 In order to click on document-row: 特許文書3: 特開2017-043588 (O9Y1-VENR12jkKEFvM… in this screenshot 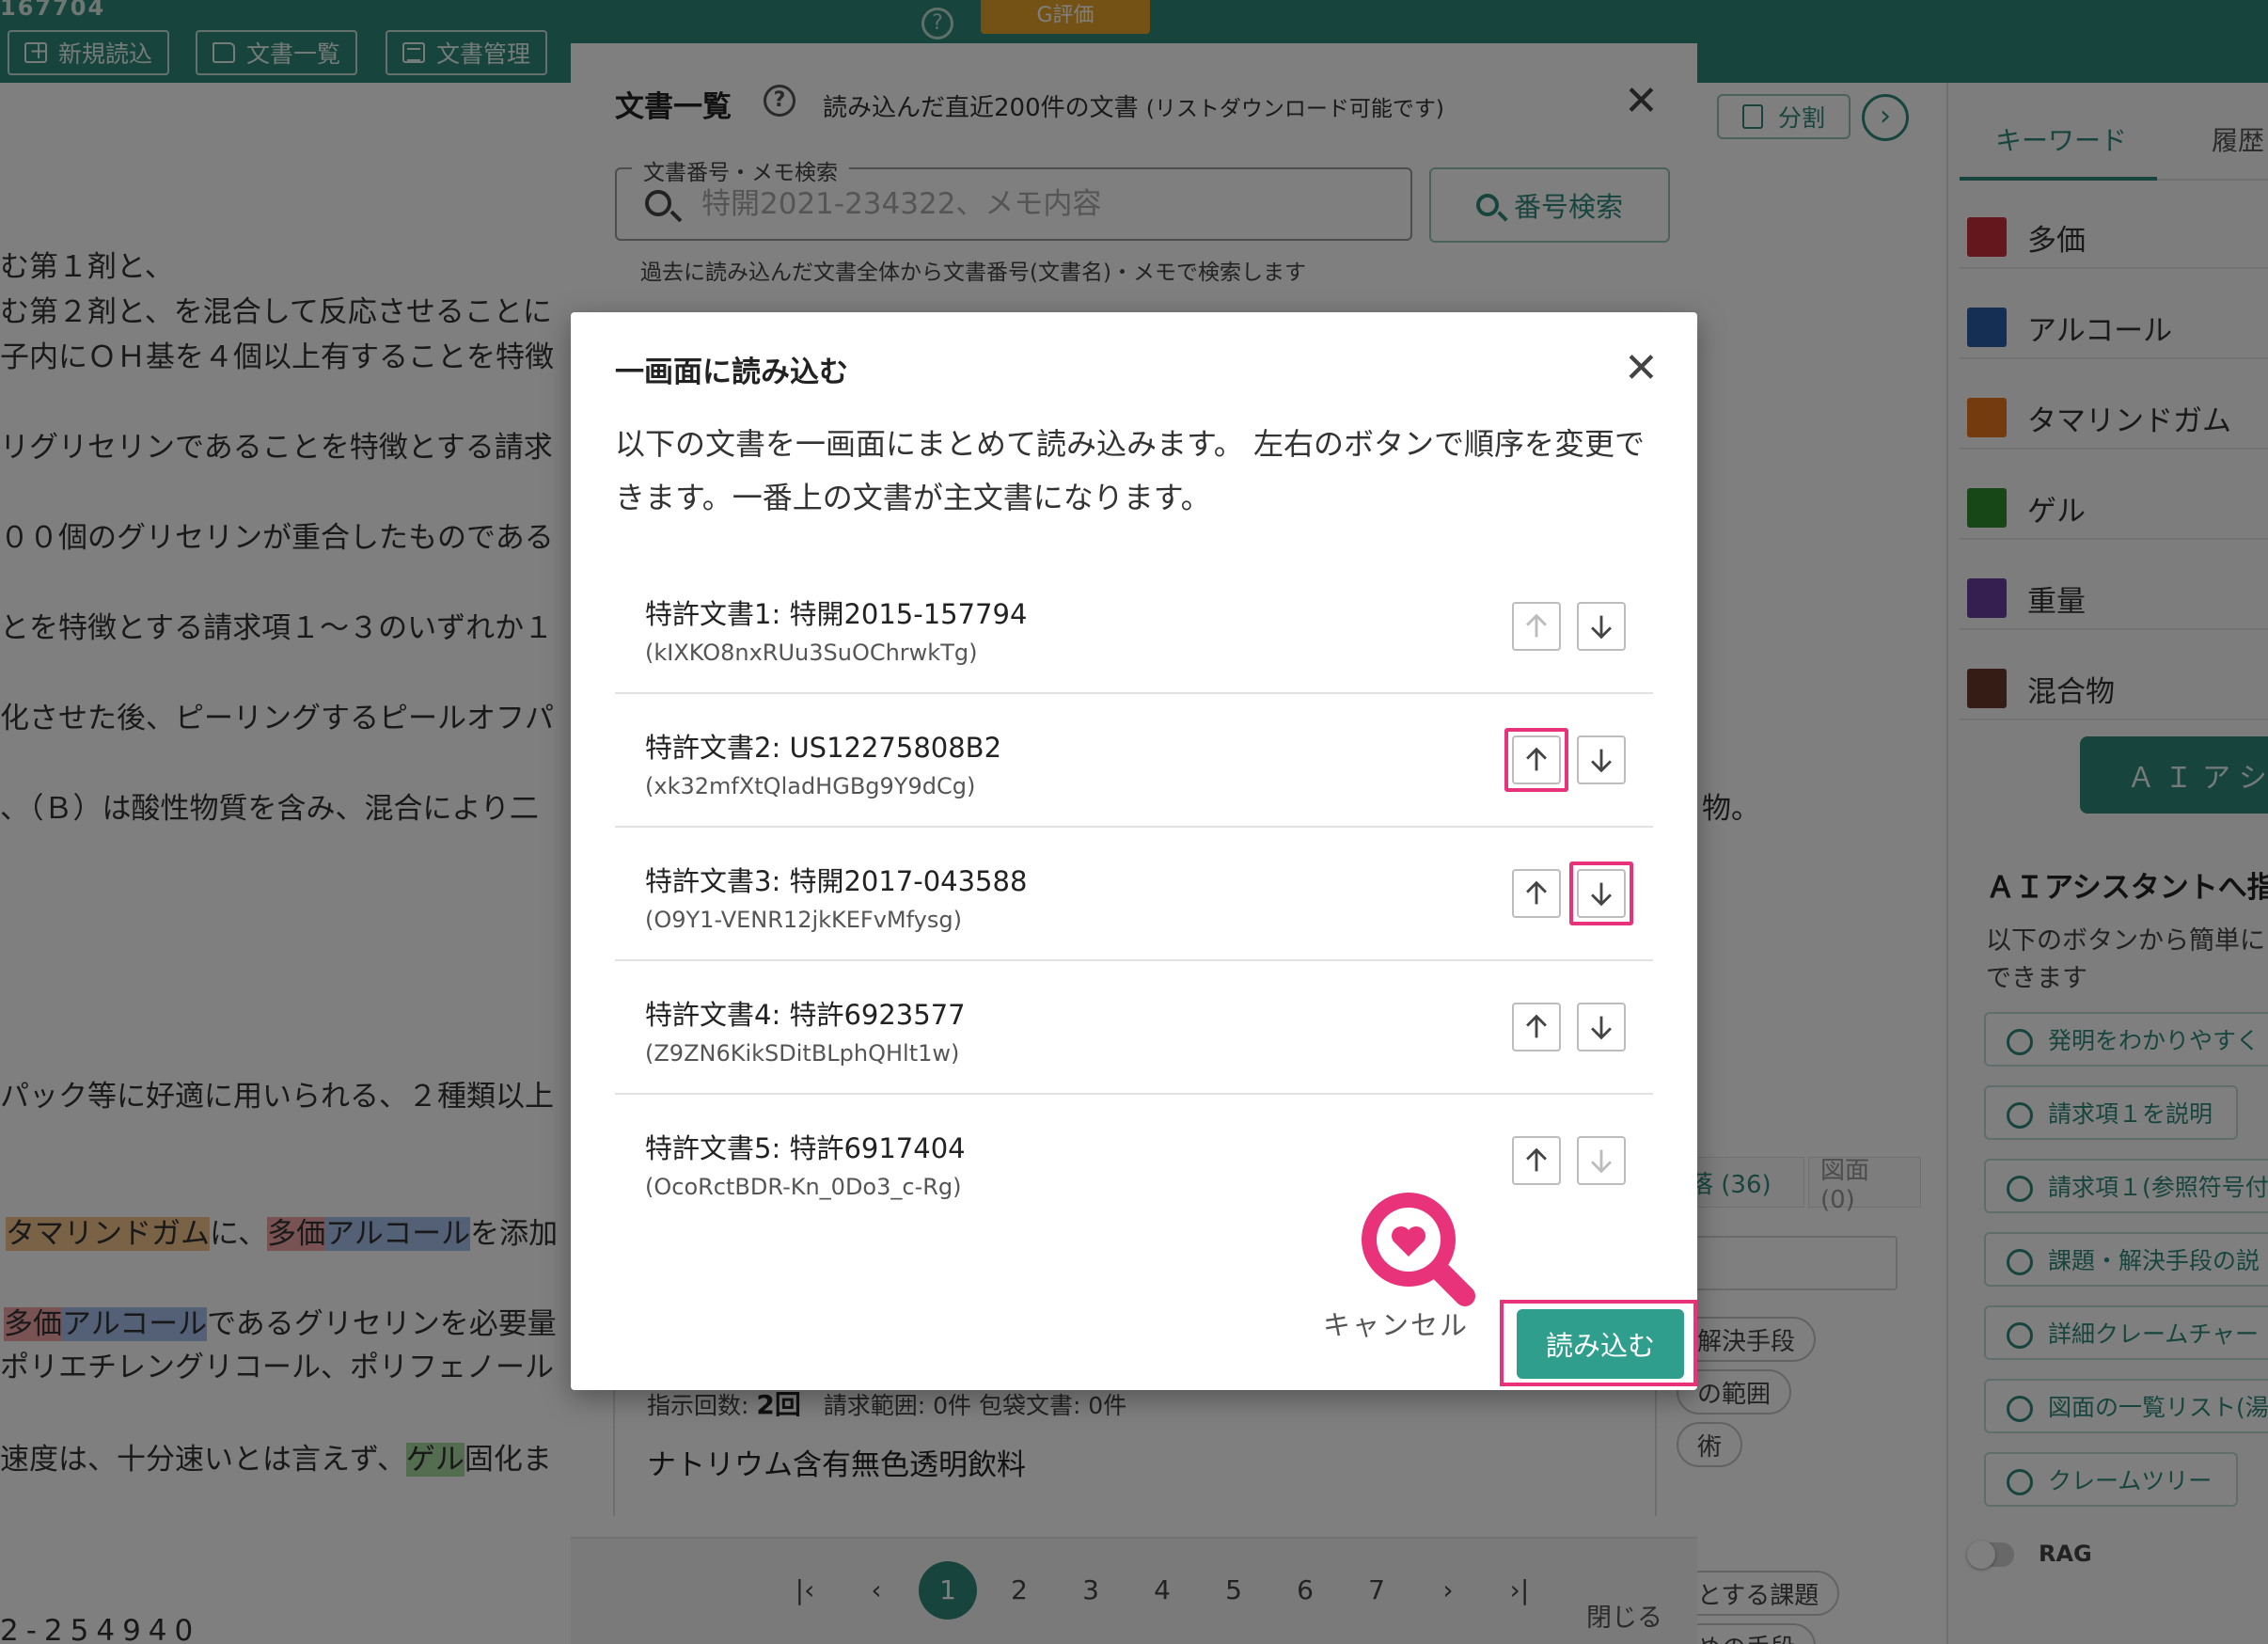, I will do `click(1134, 894)`.